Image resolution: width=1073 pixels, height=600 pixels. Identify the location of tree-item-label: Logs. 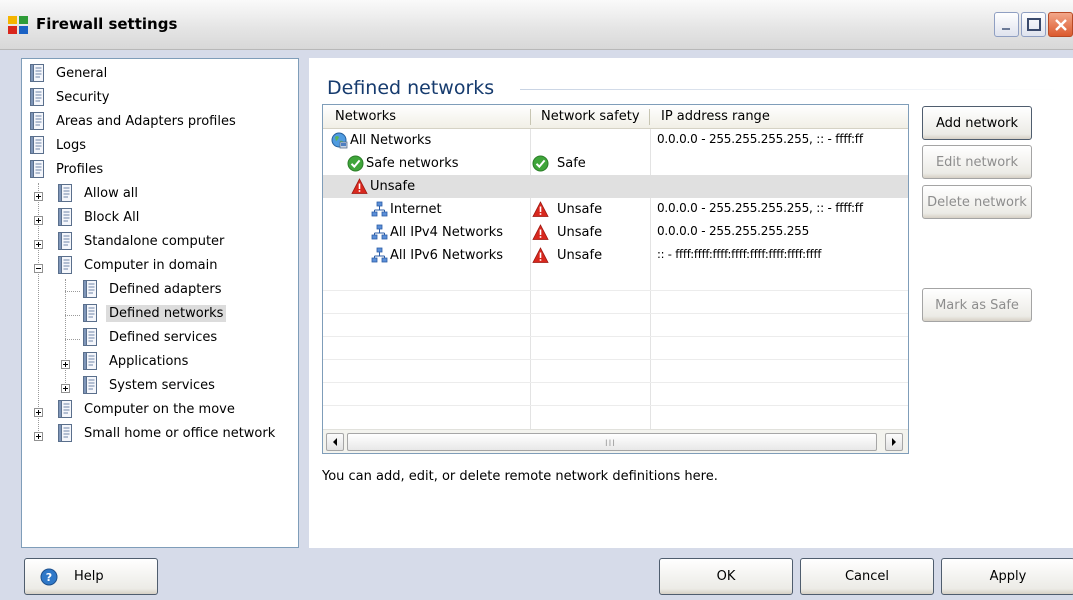
(71, 145).